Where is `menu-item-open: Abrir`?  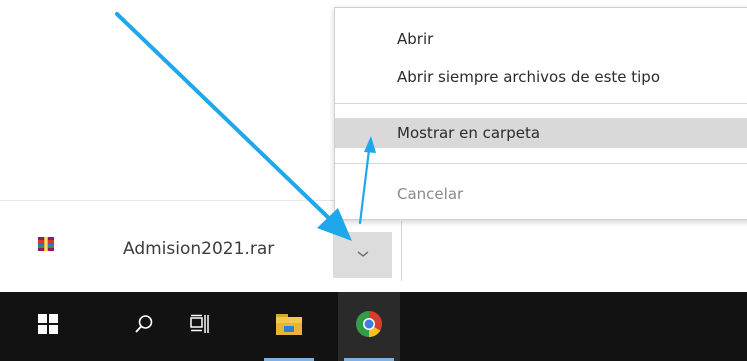
menu-item-open: Abrir is located at coordinates (541, 39).